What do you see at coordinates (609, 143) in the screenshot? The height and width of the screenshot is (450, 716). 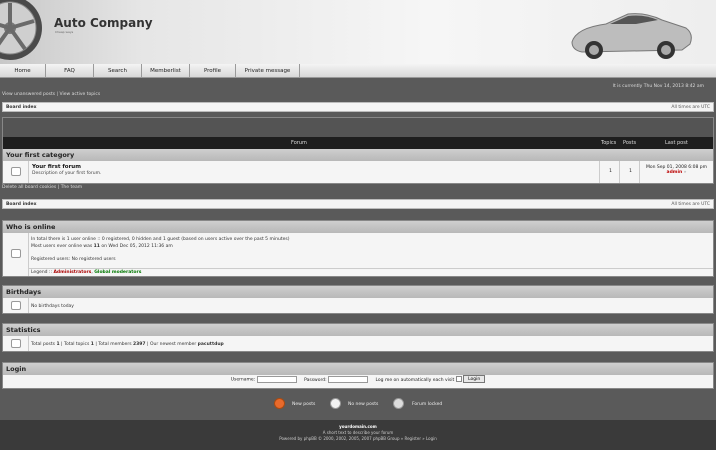 I see `col-topics: Topics` at bounding box center [609, 143].